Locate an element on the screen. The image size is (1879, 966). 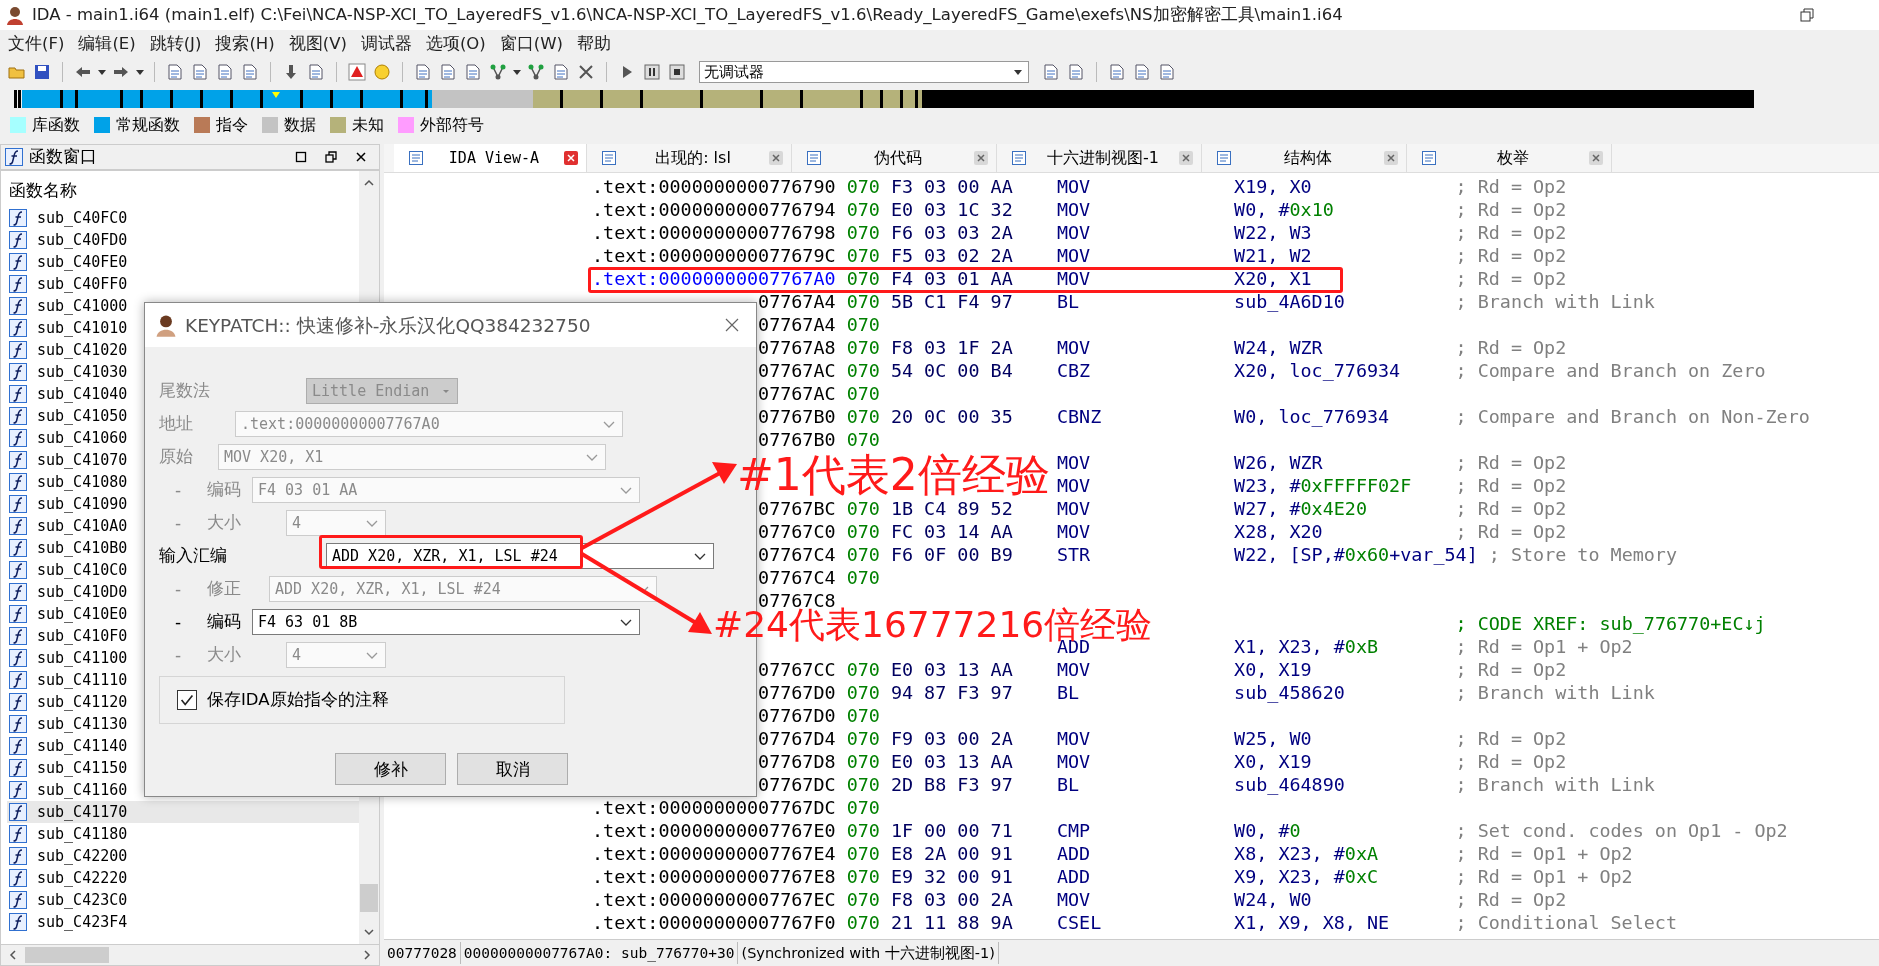
operands: W24, WZR is located at coordinates (1279, 347).